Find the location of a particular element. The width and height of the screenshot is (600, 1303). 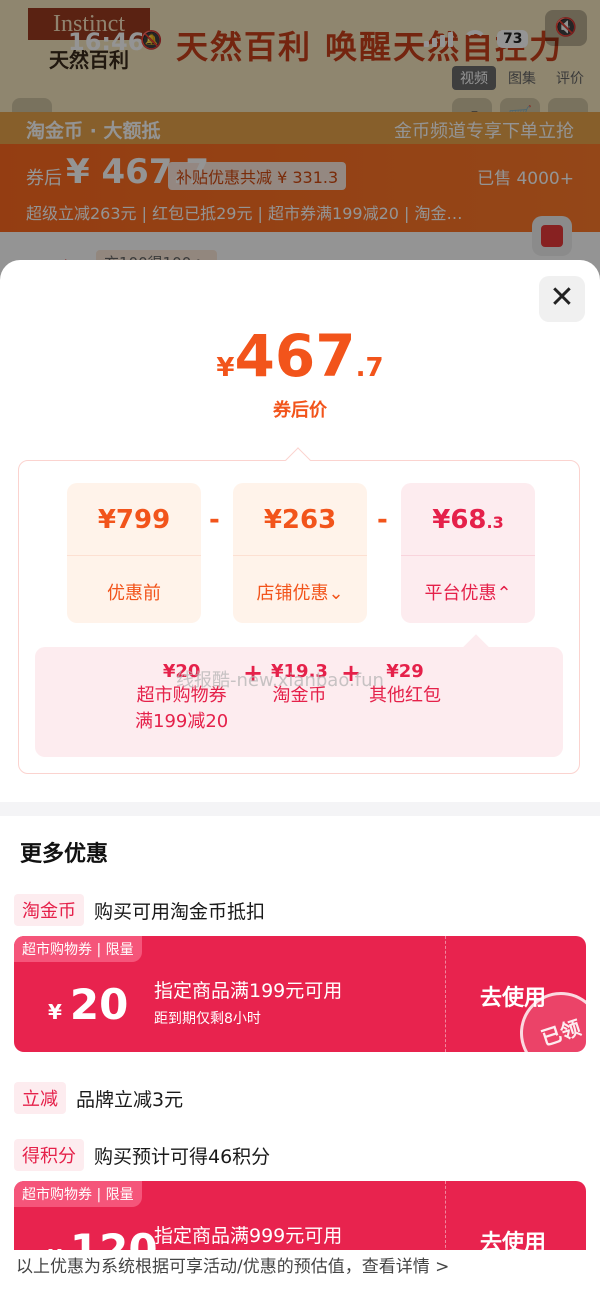

offer-row-taojinbi: 淘金币 购买可用淘金币抵扣 is located at coordinates (139, 910).